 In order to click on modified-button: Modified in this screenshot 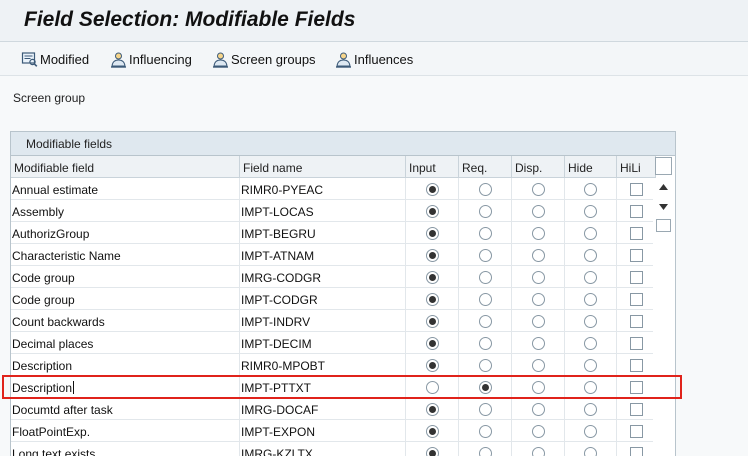, I will do `click(55, 59)`.